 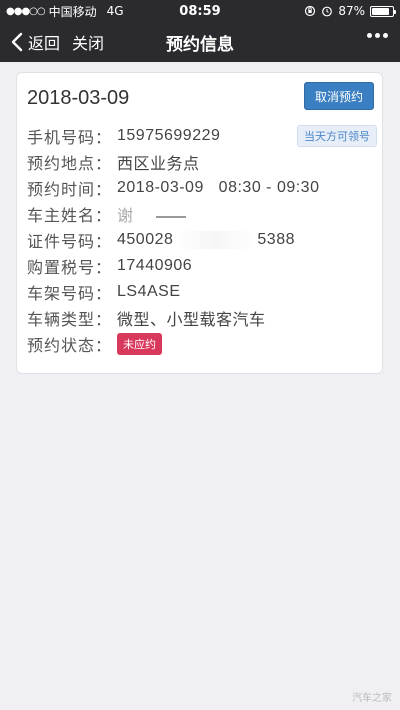 I want to click on id-number-row: 证件号码： 450028 5388, so click(x=202, y=240).